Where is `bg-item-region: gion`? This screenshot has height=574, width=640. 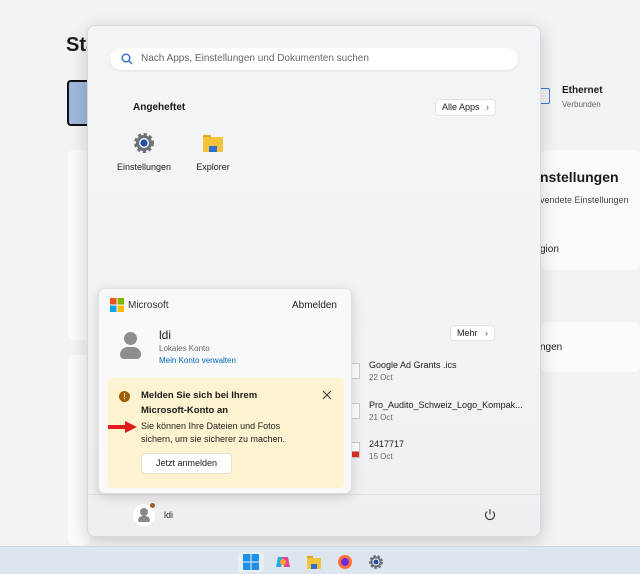
bg-item-region: gion is located at coordinates (549, 249).